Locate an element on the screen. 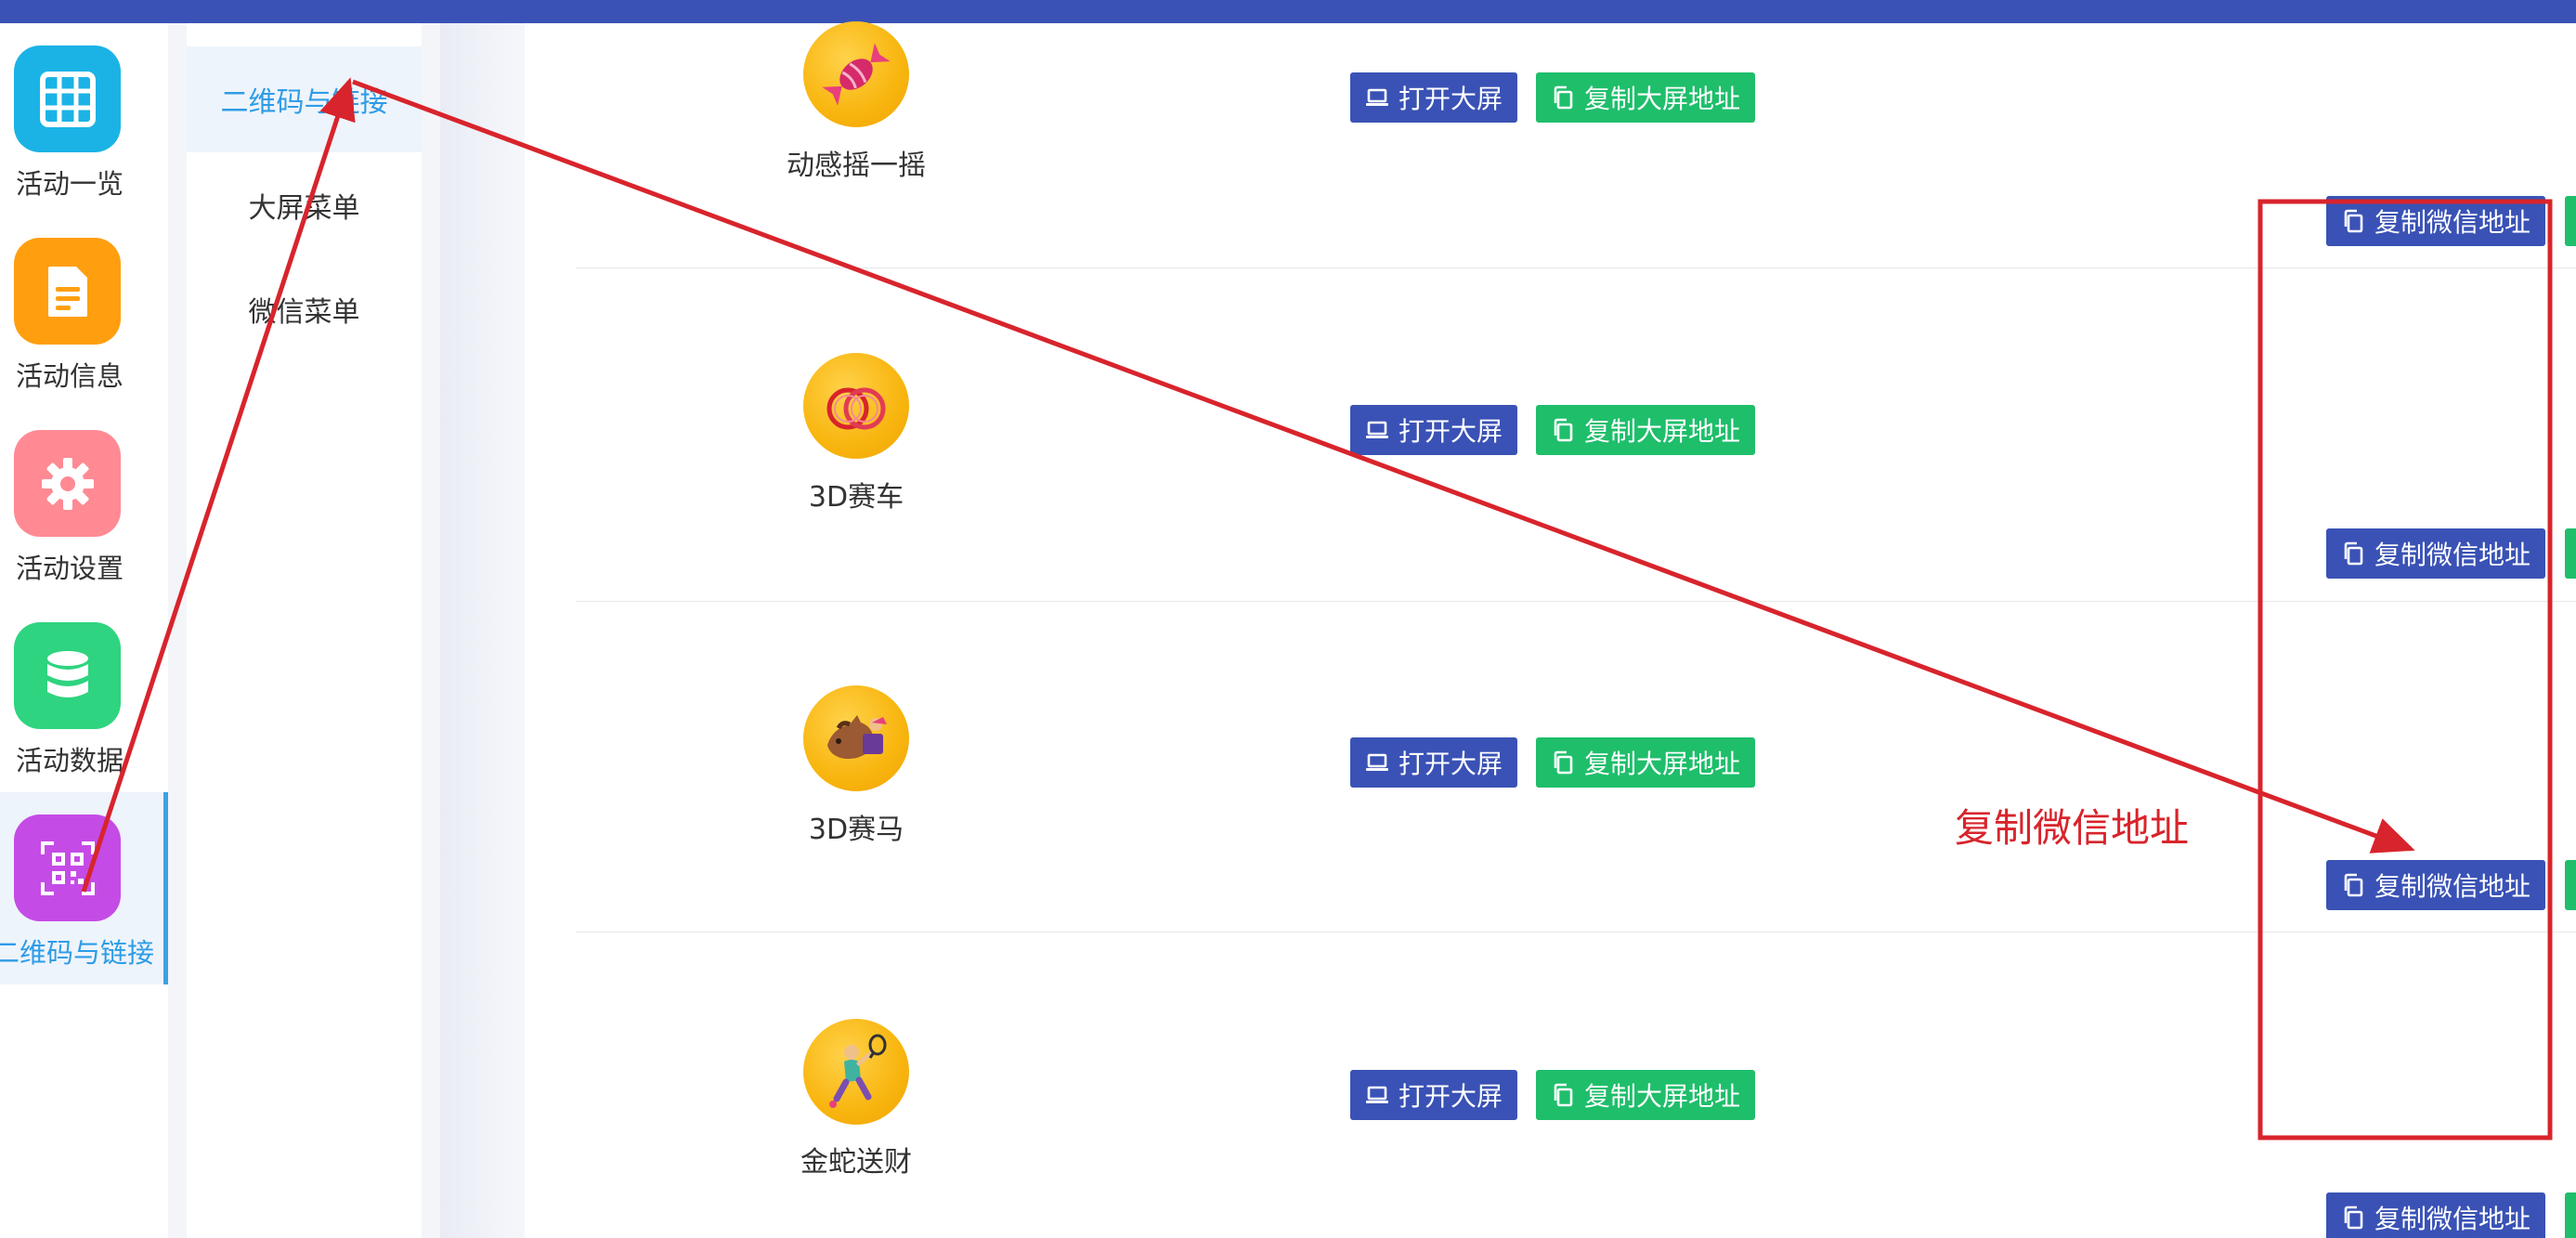  game-name: 3D赛马 is located at coordinates (856, 830).